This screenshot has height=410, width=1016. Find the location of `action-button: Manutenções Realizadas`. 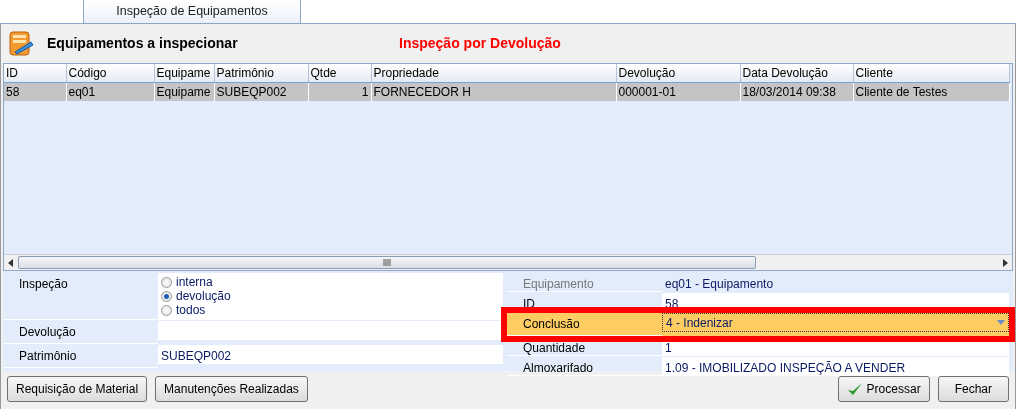

action-button: Manutenções Realizadas is located at coordinates (231, 389).